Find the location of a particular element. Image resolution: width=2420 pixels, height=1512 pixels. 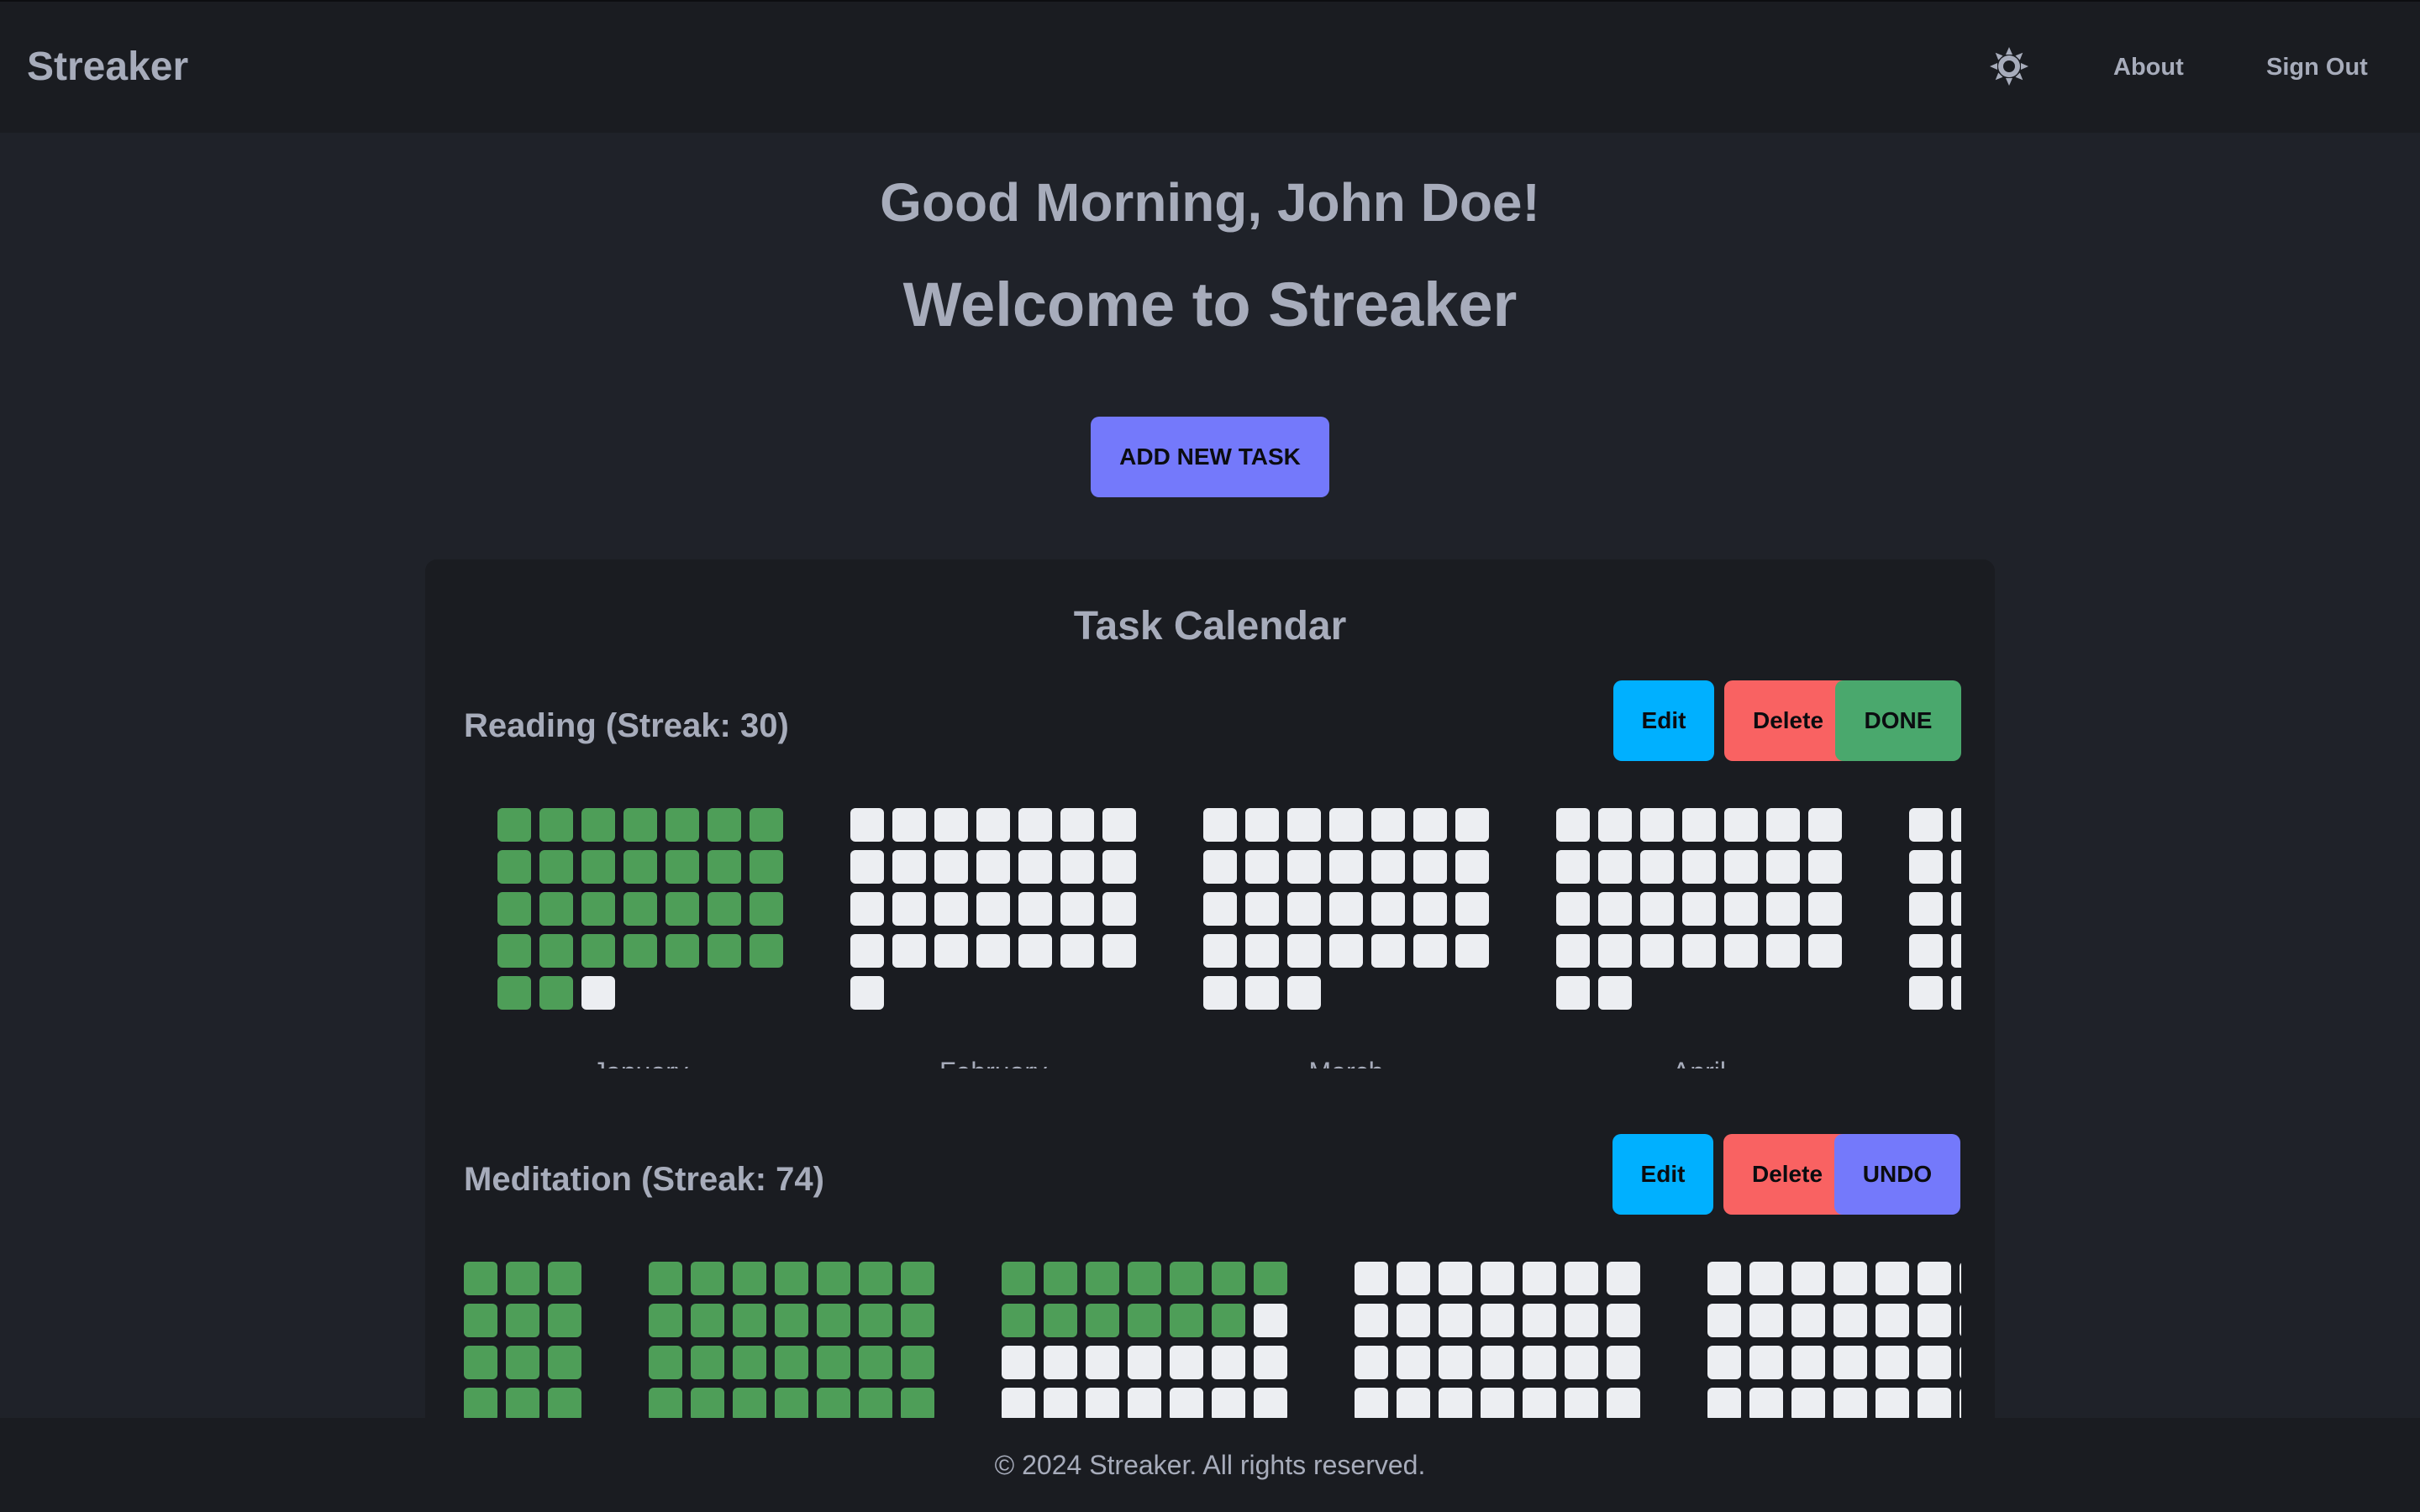

done-task-button: DONE is located at coordinates (1898, 720).